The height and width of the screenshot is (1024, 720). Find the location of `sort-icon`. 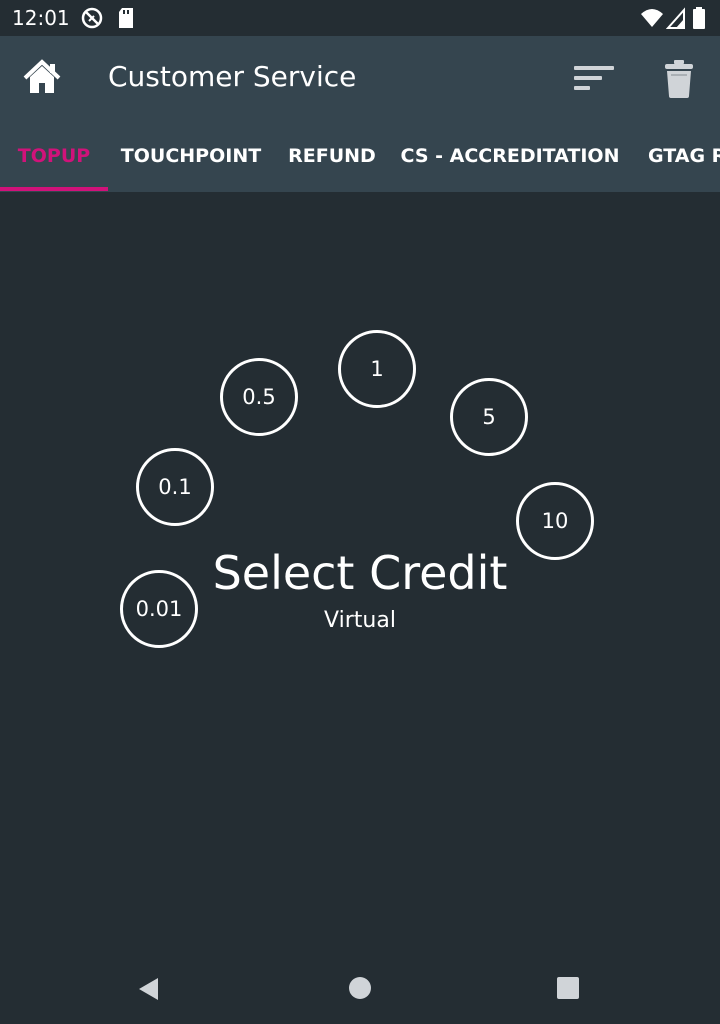

sort-icon is located at coordinates (594, 79).